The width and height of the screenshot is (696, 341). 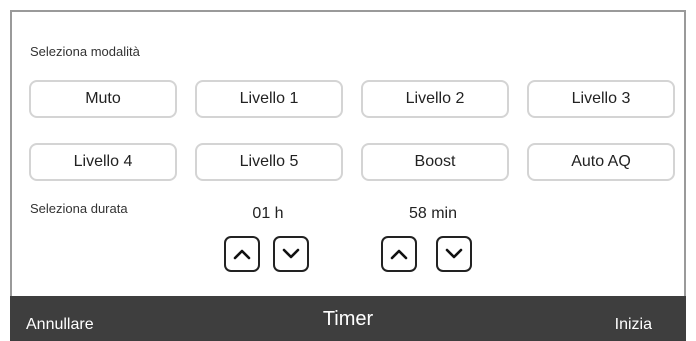 I want to click on hours-decrement-button, so click(x=291, y=254).